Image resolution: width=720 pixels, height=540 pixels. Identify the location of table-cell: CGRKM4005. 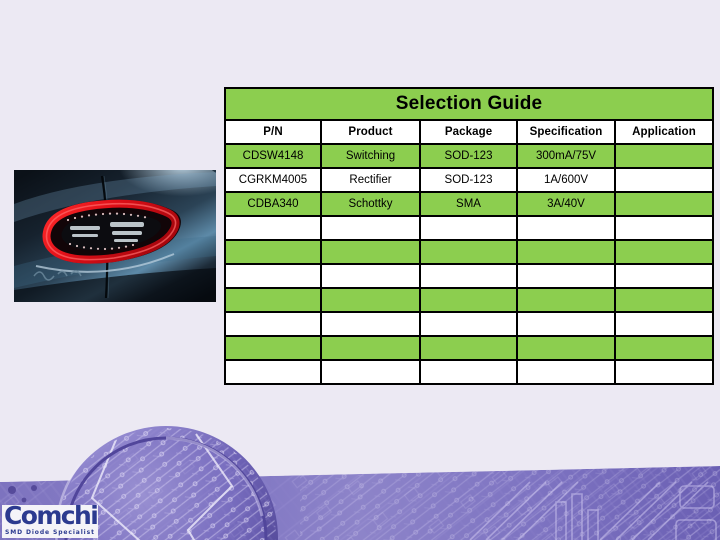
(273, 180).